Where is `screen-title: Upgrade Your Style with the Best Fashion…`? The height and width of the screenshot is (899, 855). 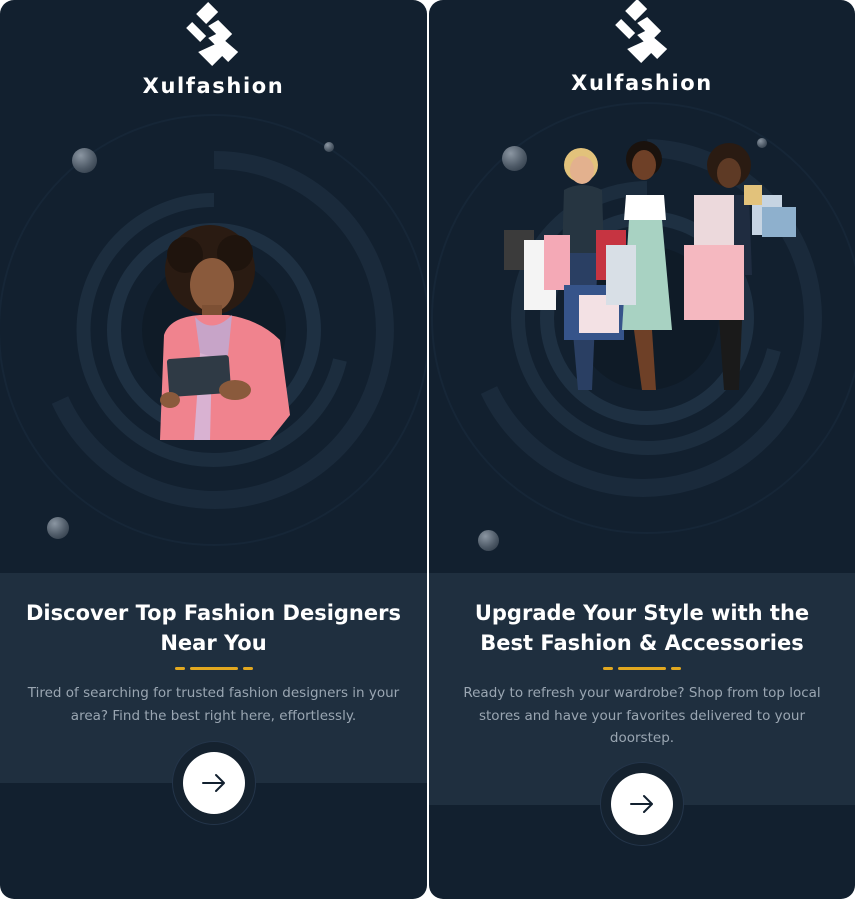 screen-title: Upgrade Your Style with the Best Fashion… is located at coordinates (642, 628).